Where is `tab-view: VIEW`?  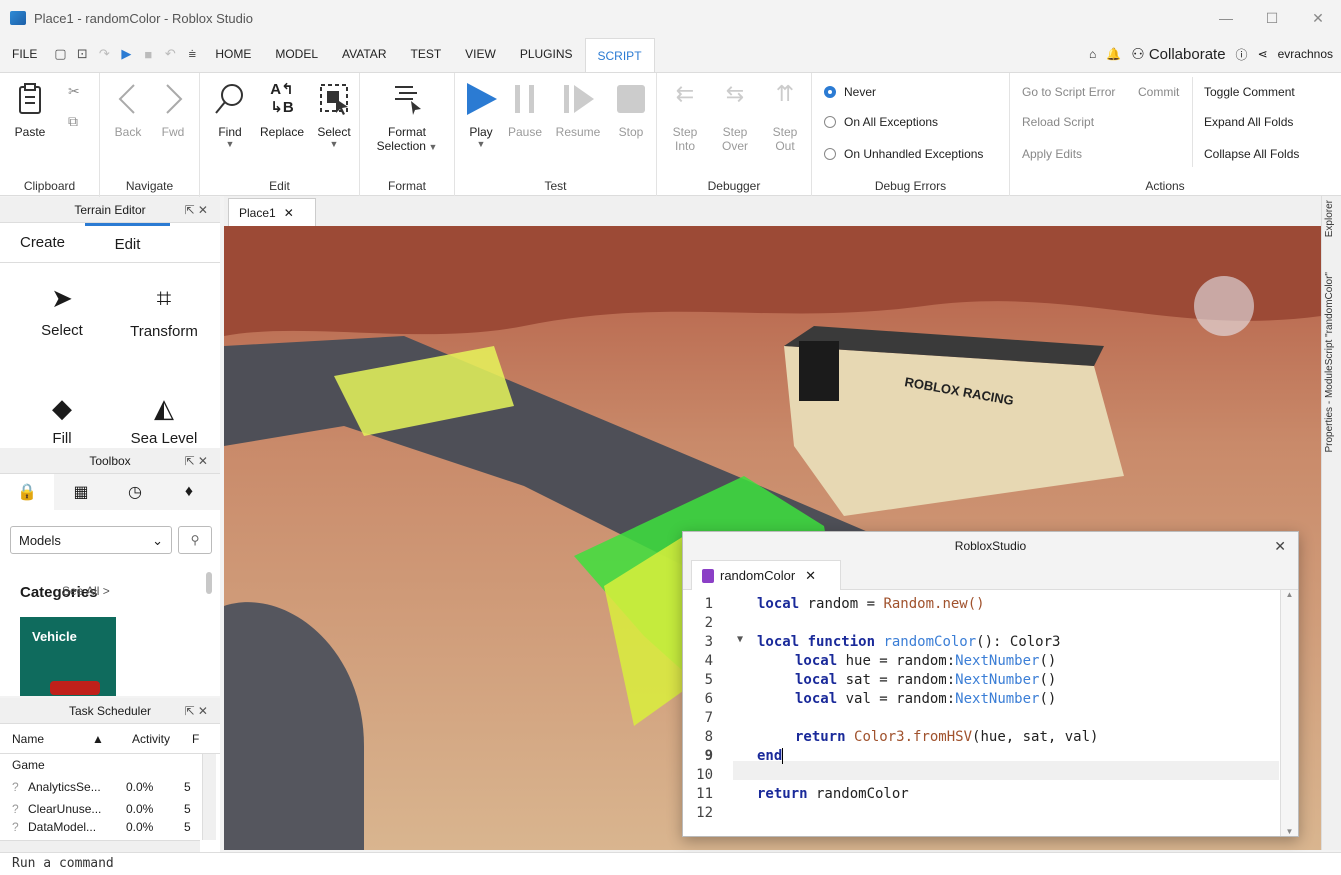 tab-view: VIEW is located at coordinates (480, 54).